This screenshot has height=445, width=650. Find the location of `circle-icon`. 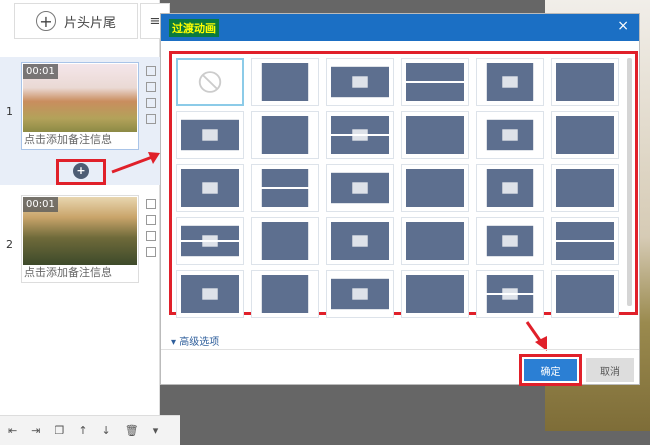

circle-icon is located at coordinates (585, 82).